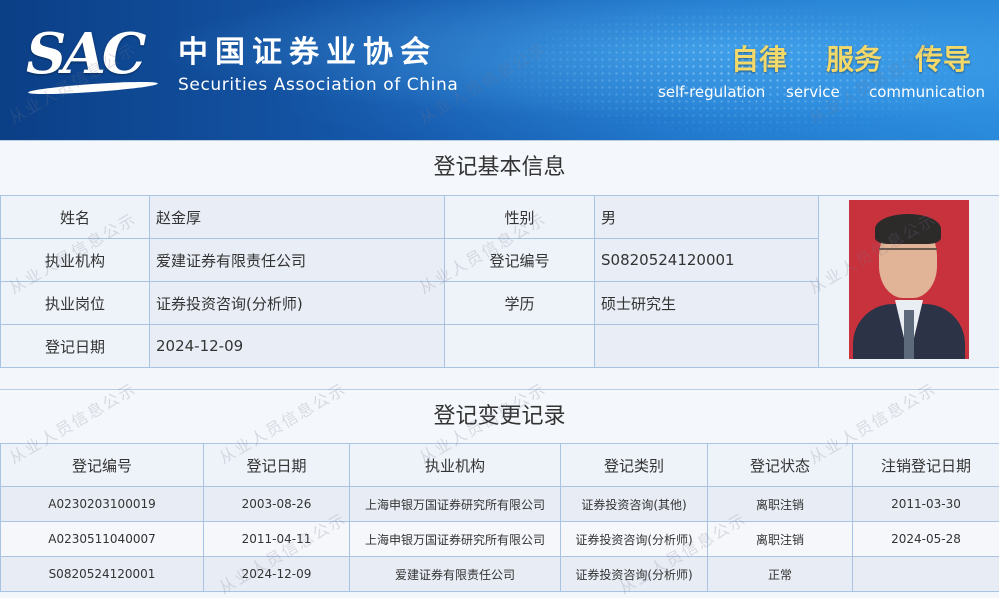  Describe the element at coordinates (813, 92) in the screenshot. I see `slogan-en-service: service` at that location.